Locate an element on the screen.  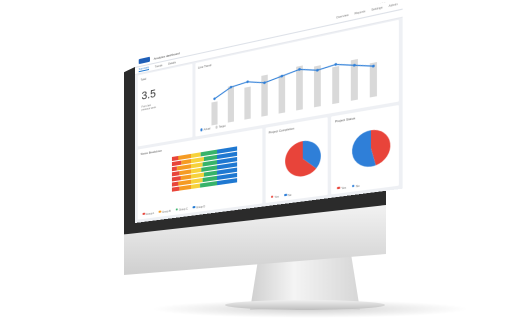
legend-label: Group B is located at coordinates (166, 211).